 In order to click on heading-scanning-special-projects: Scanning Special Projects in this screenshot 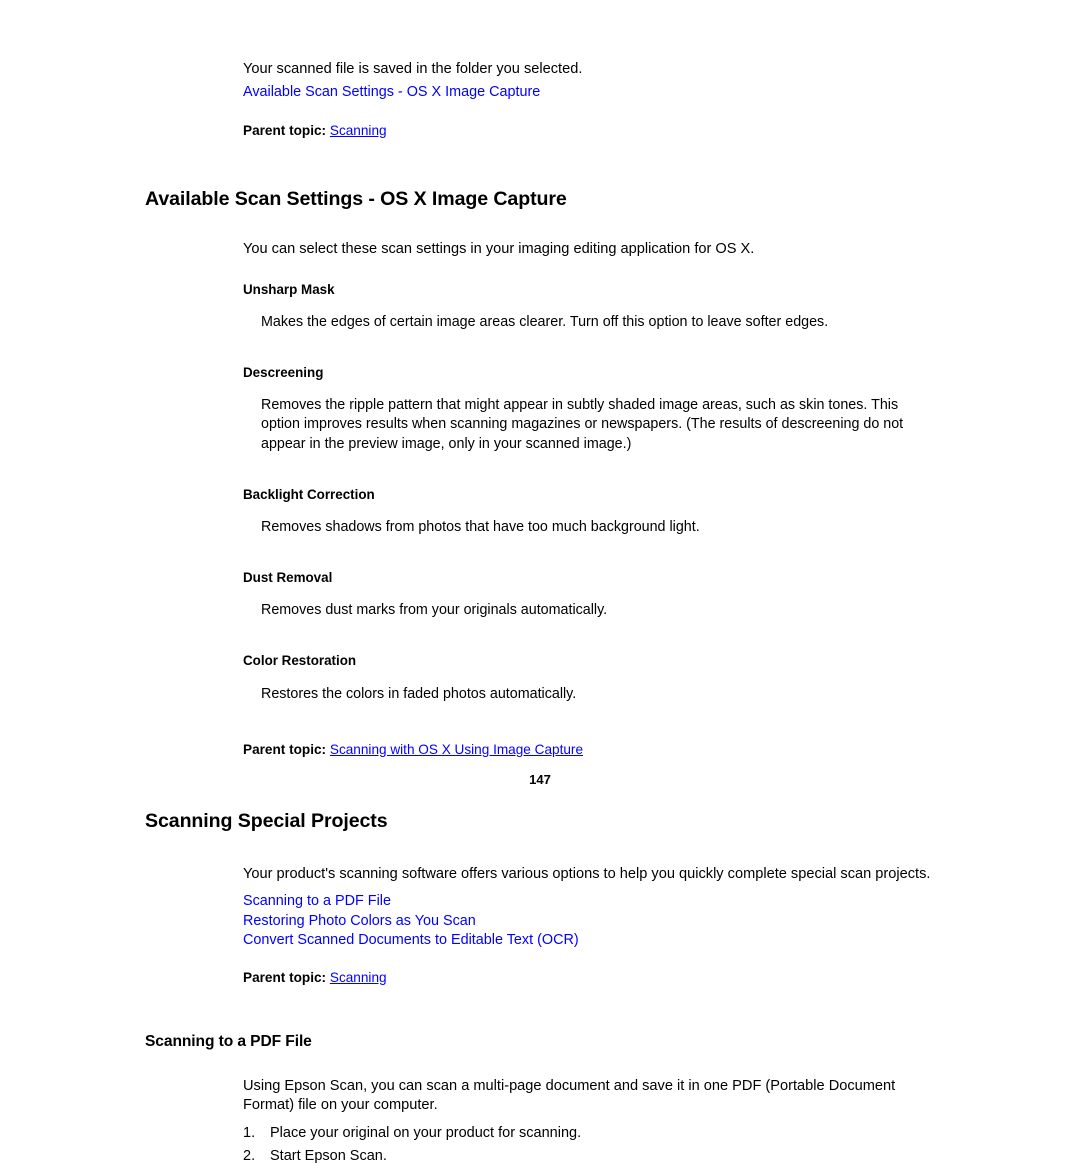, I will do `click(266, 821)`.